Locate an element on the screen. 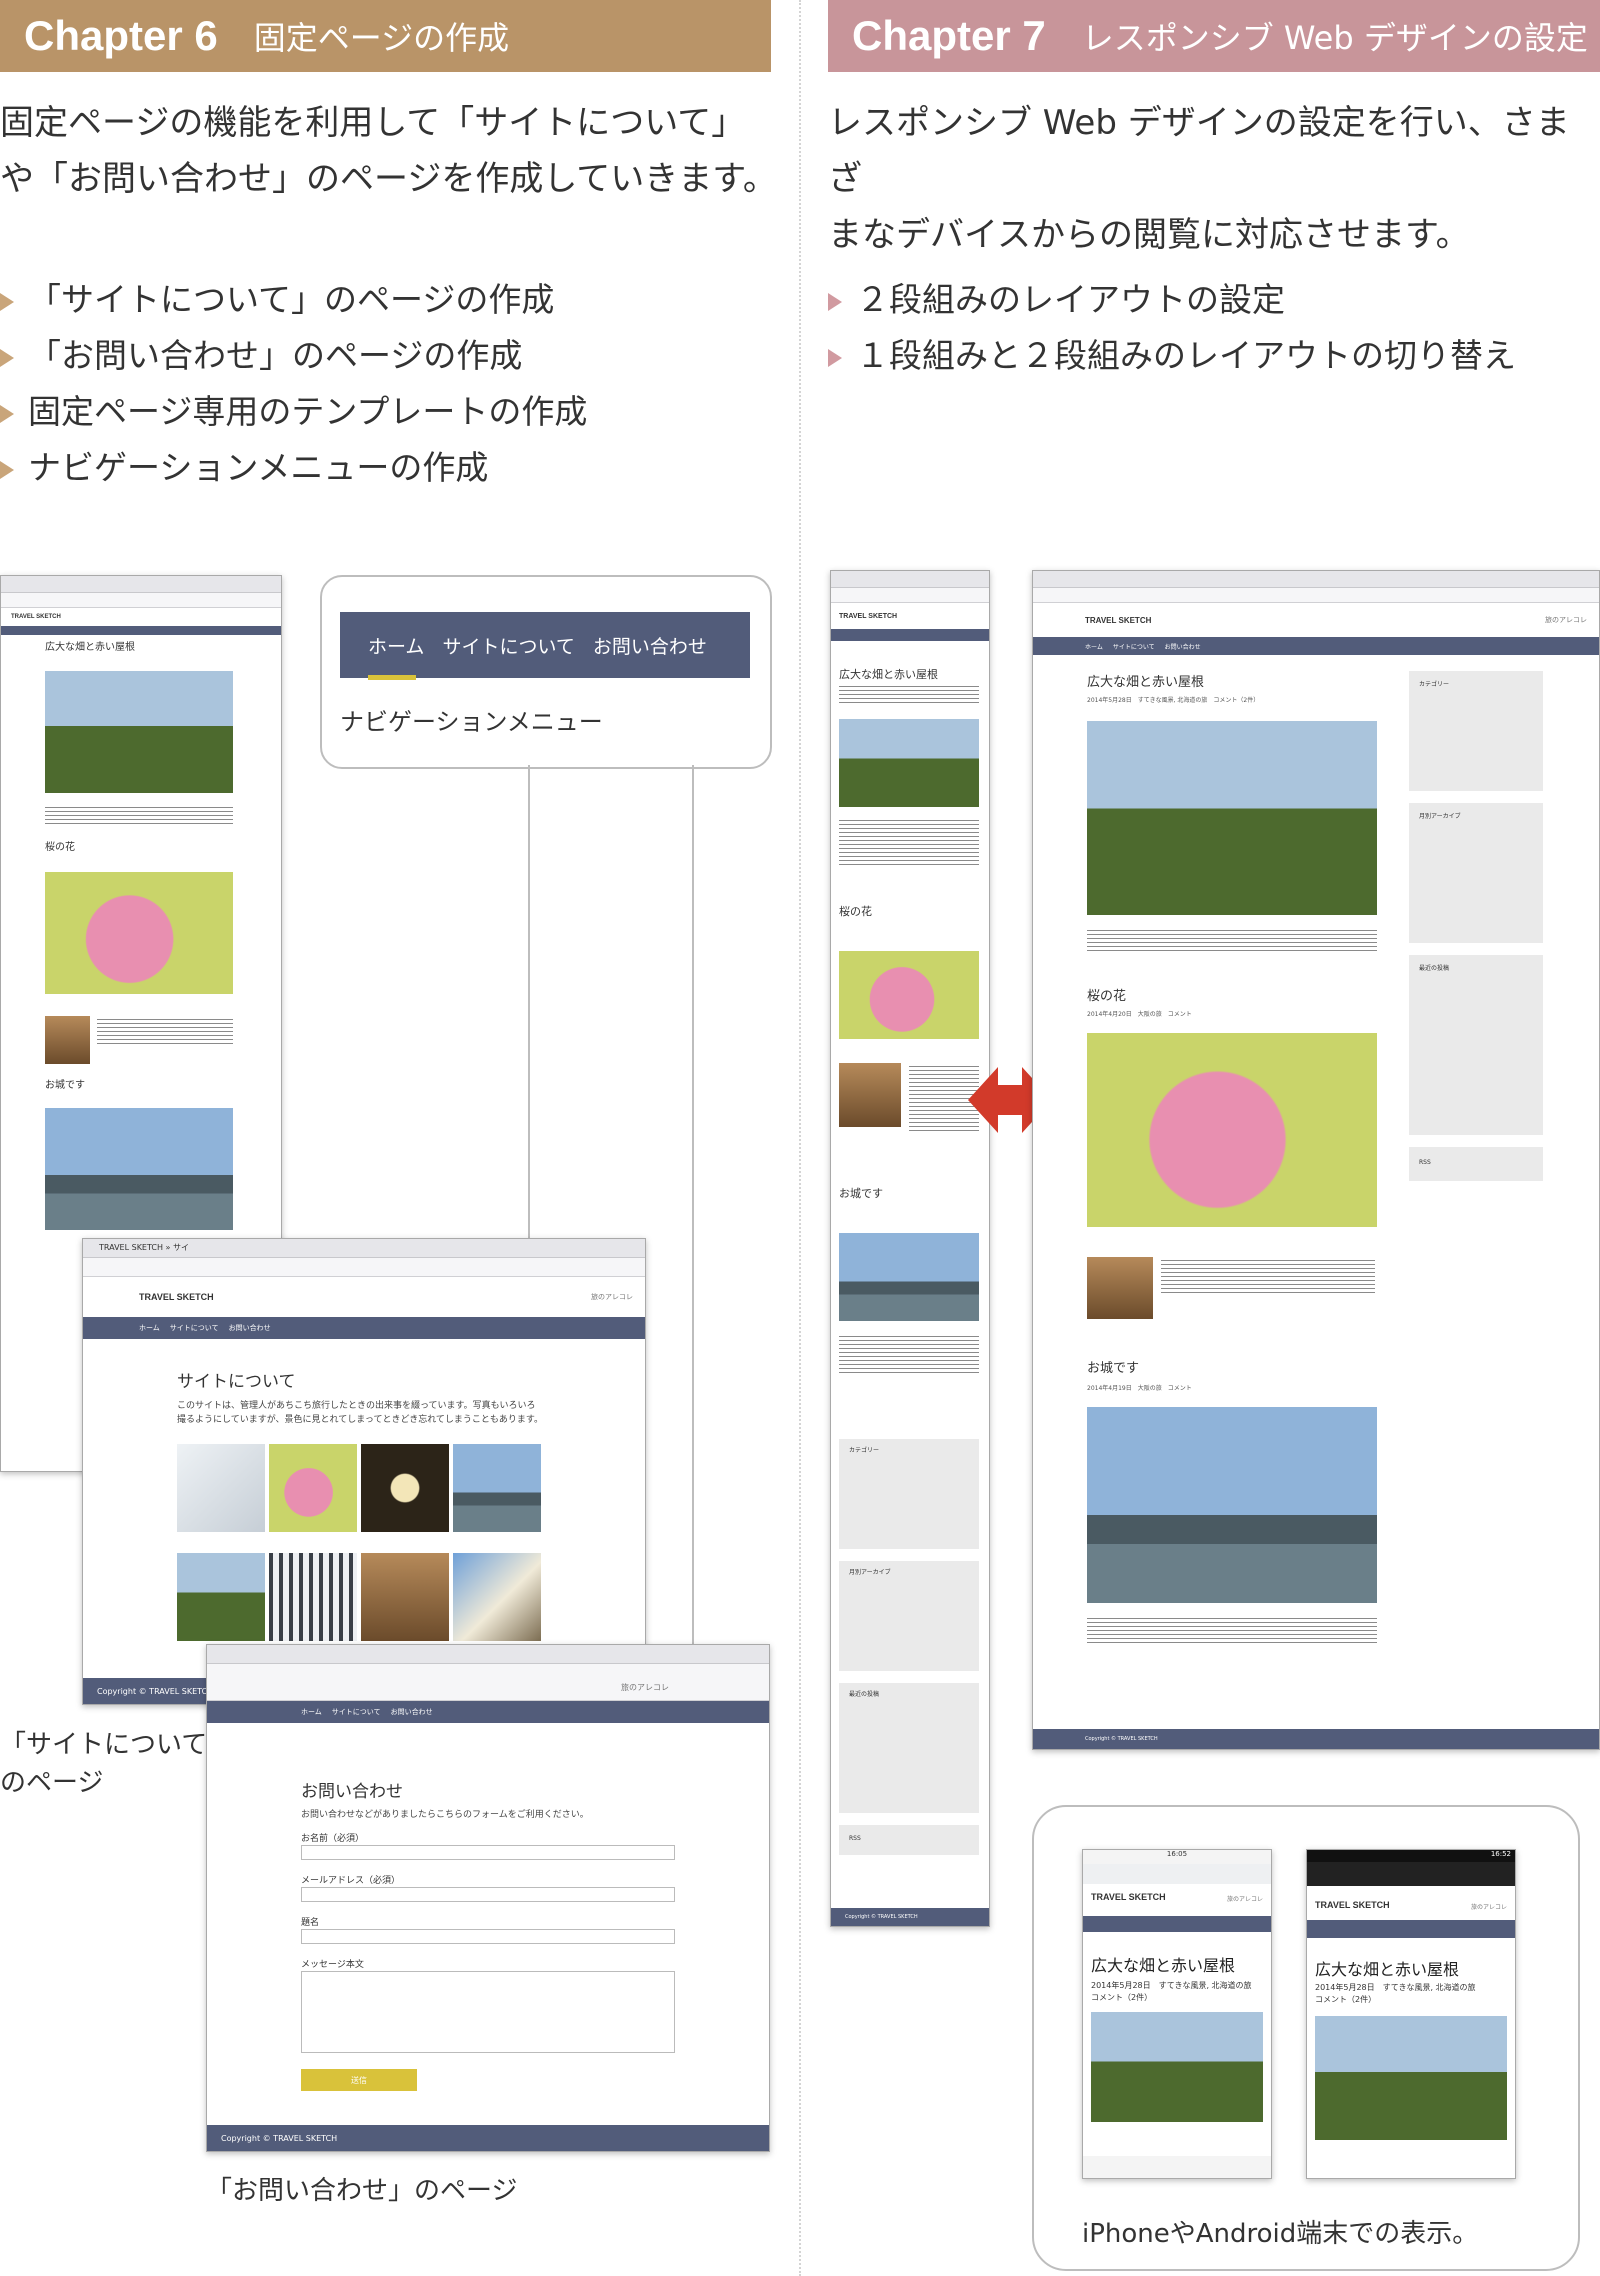 This screenshot has height=2276, width=1600. contact-caption: 「お問い合わせ」のページ is located at coordinates (362, 2191).